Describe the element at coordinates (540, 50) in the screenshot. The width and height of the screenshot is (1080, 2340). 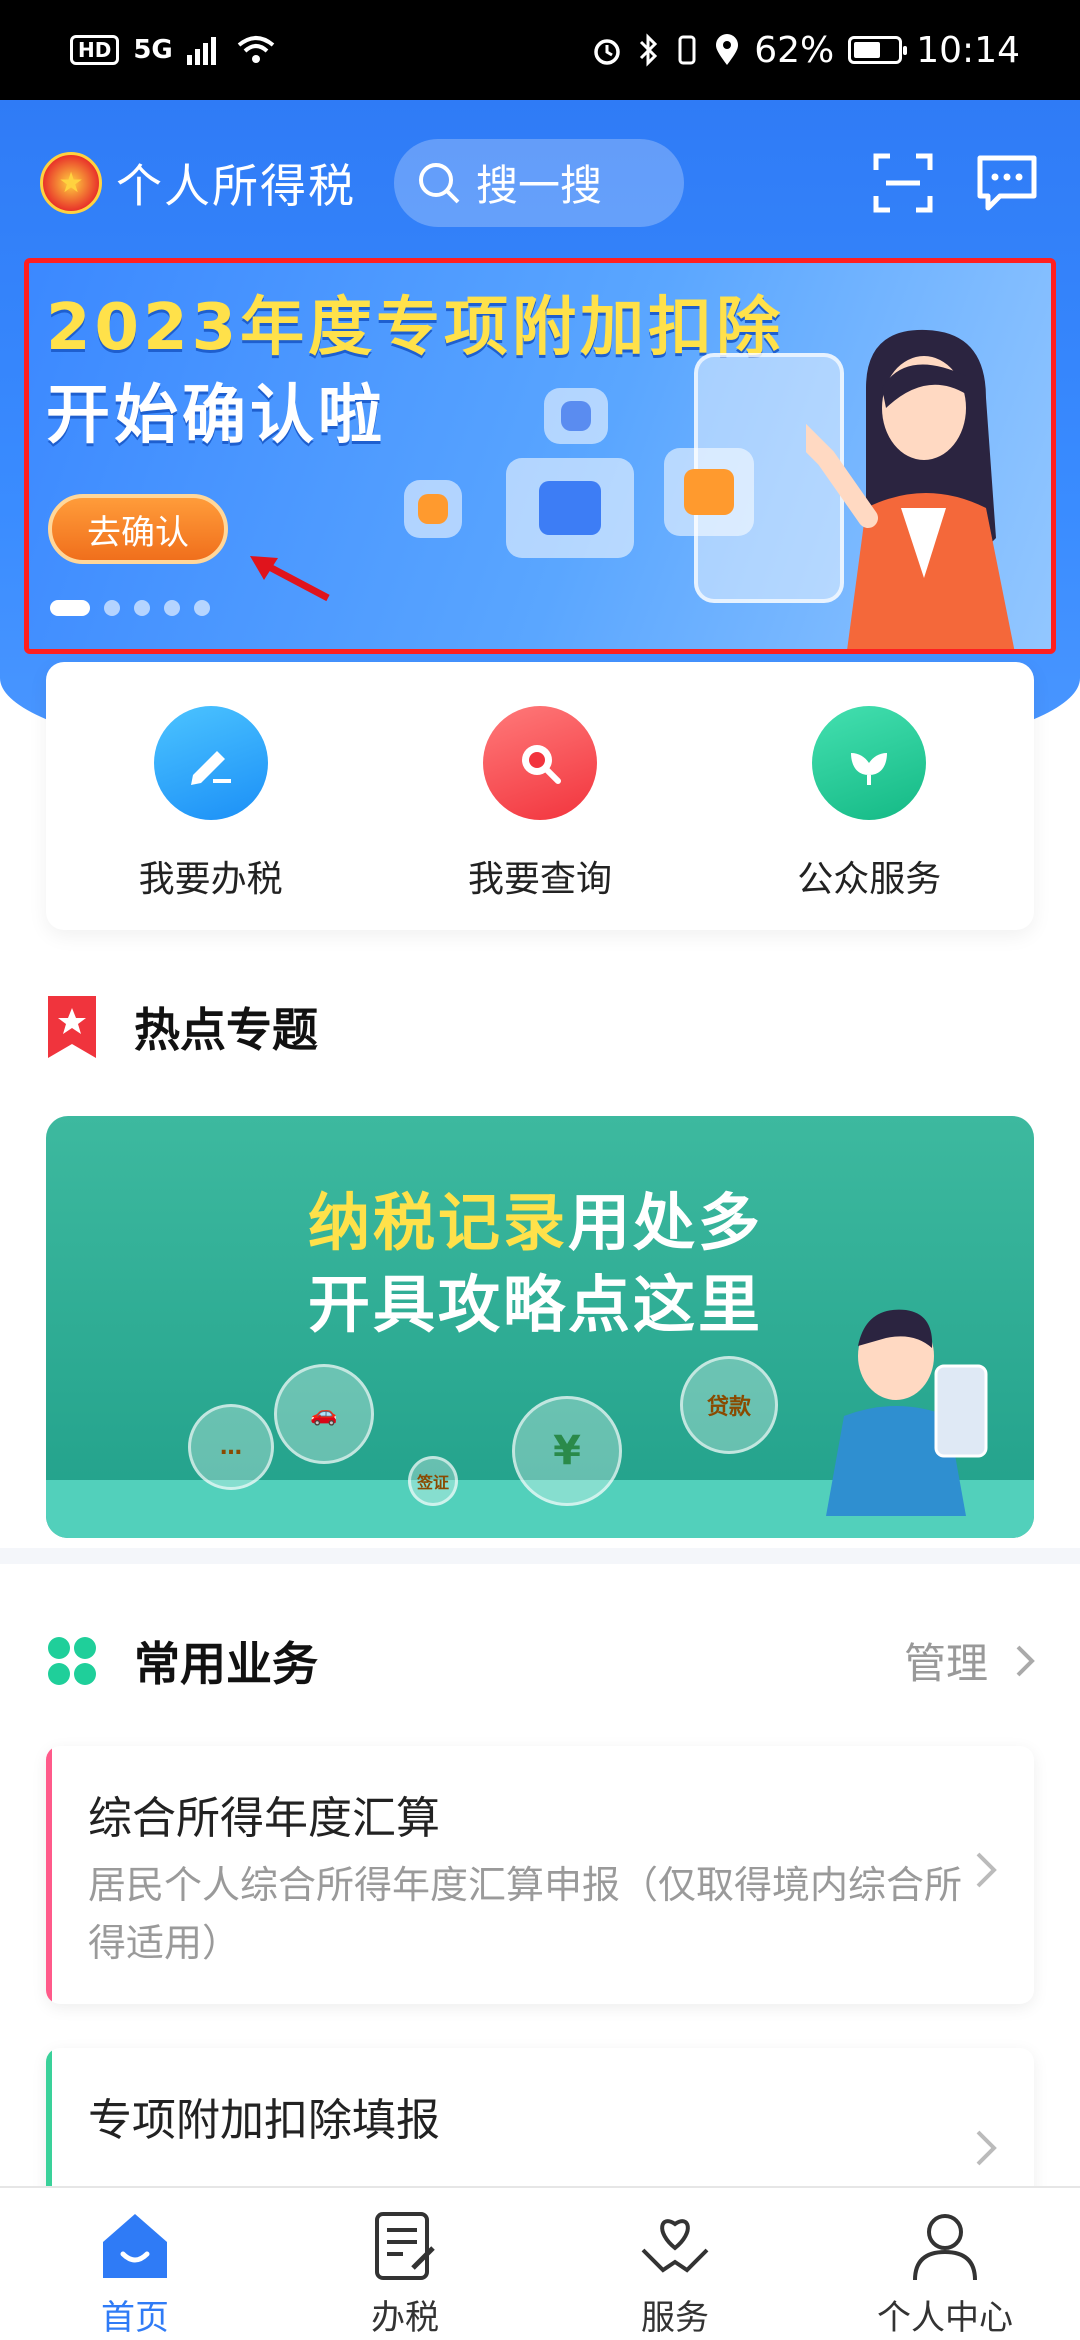
I see `status-bar: HD 5G 62% 10:14` at that location.